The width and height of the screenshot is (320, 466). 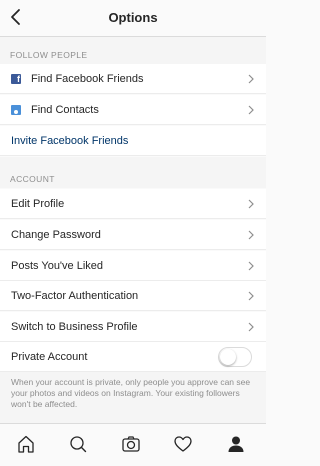 I want to click on row-label: Switch to Business Profile, so click(x=74, y=327).